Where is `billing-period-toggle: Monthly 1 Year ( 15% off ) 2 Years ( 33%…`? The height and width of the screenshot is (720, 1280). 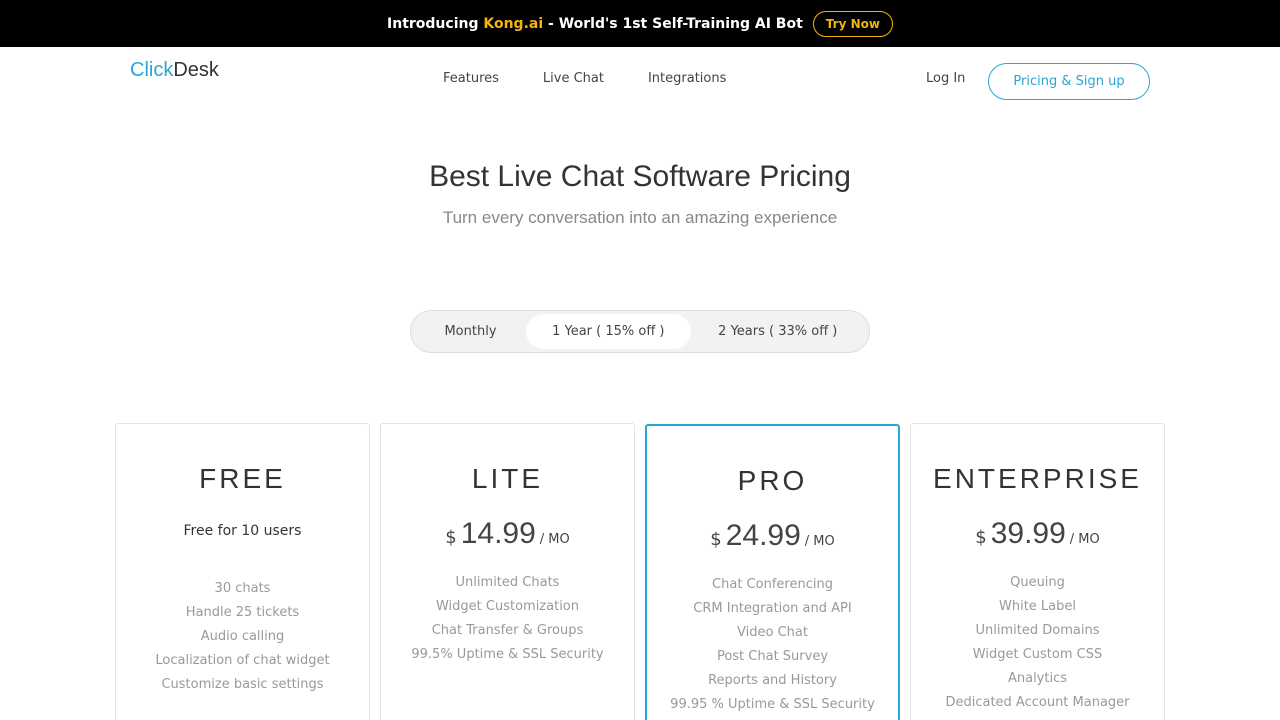
billing-period-toggle: Monthly 1 Year ( 15% off ) 2 Years ( 33%… is located at coordinates (640, 331).